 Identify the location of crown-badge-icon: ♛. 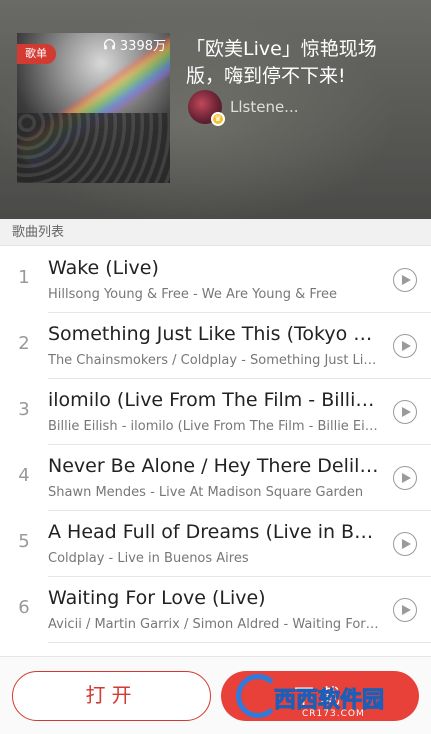
(218, 119).